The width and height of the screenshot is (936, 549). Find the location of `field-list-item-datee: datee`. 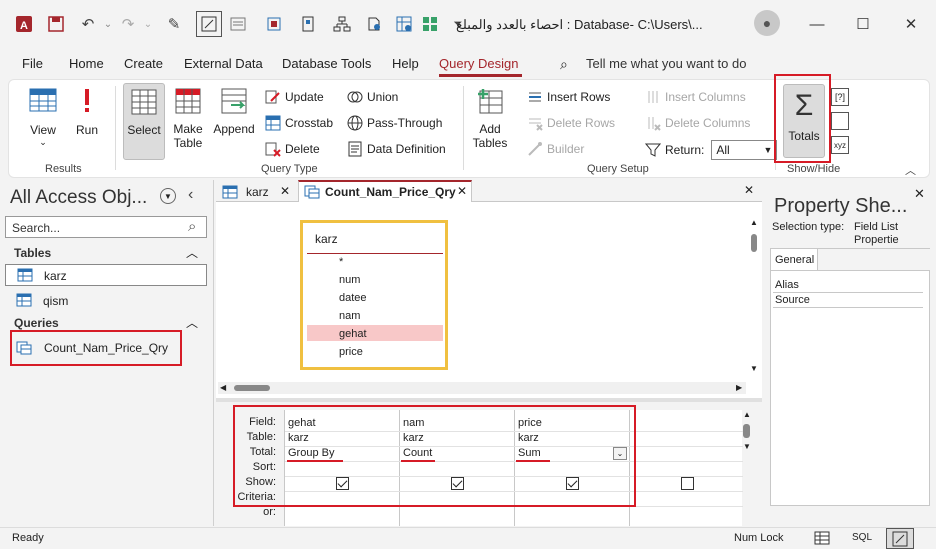

field-list-item-datee: datee is located at coordinates (353, 298).